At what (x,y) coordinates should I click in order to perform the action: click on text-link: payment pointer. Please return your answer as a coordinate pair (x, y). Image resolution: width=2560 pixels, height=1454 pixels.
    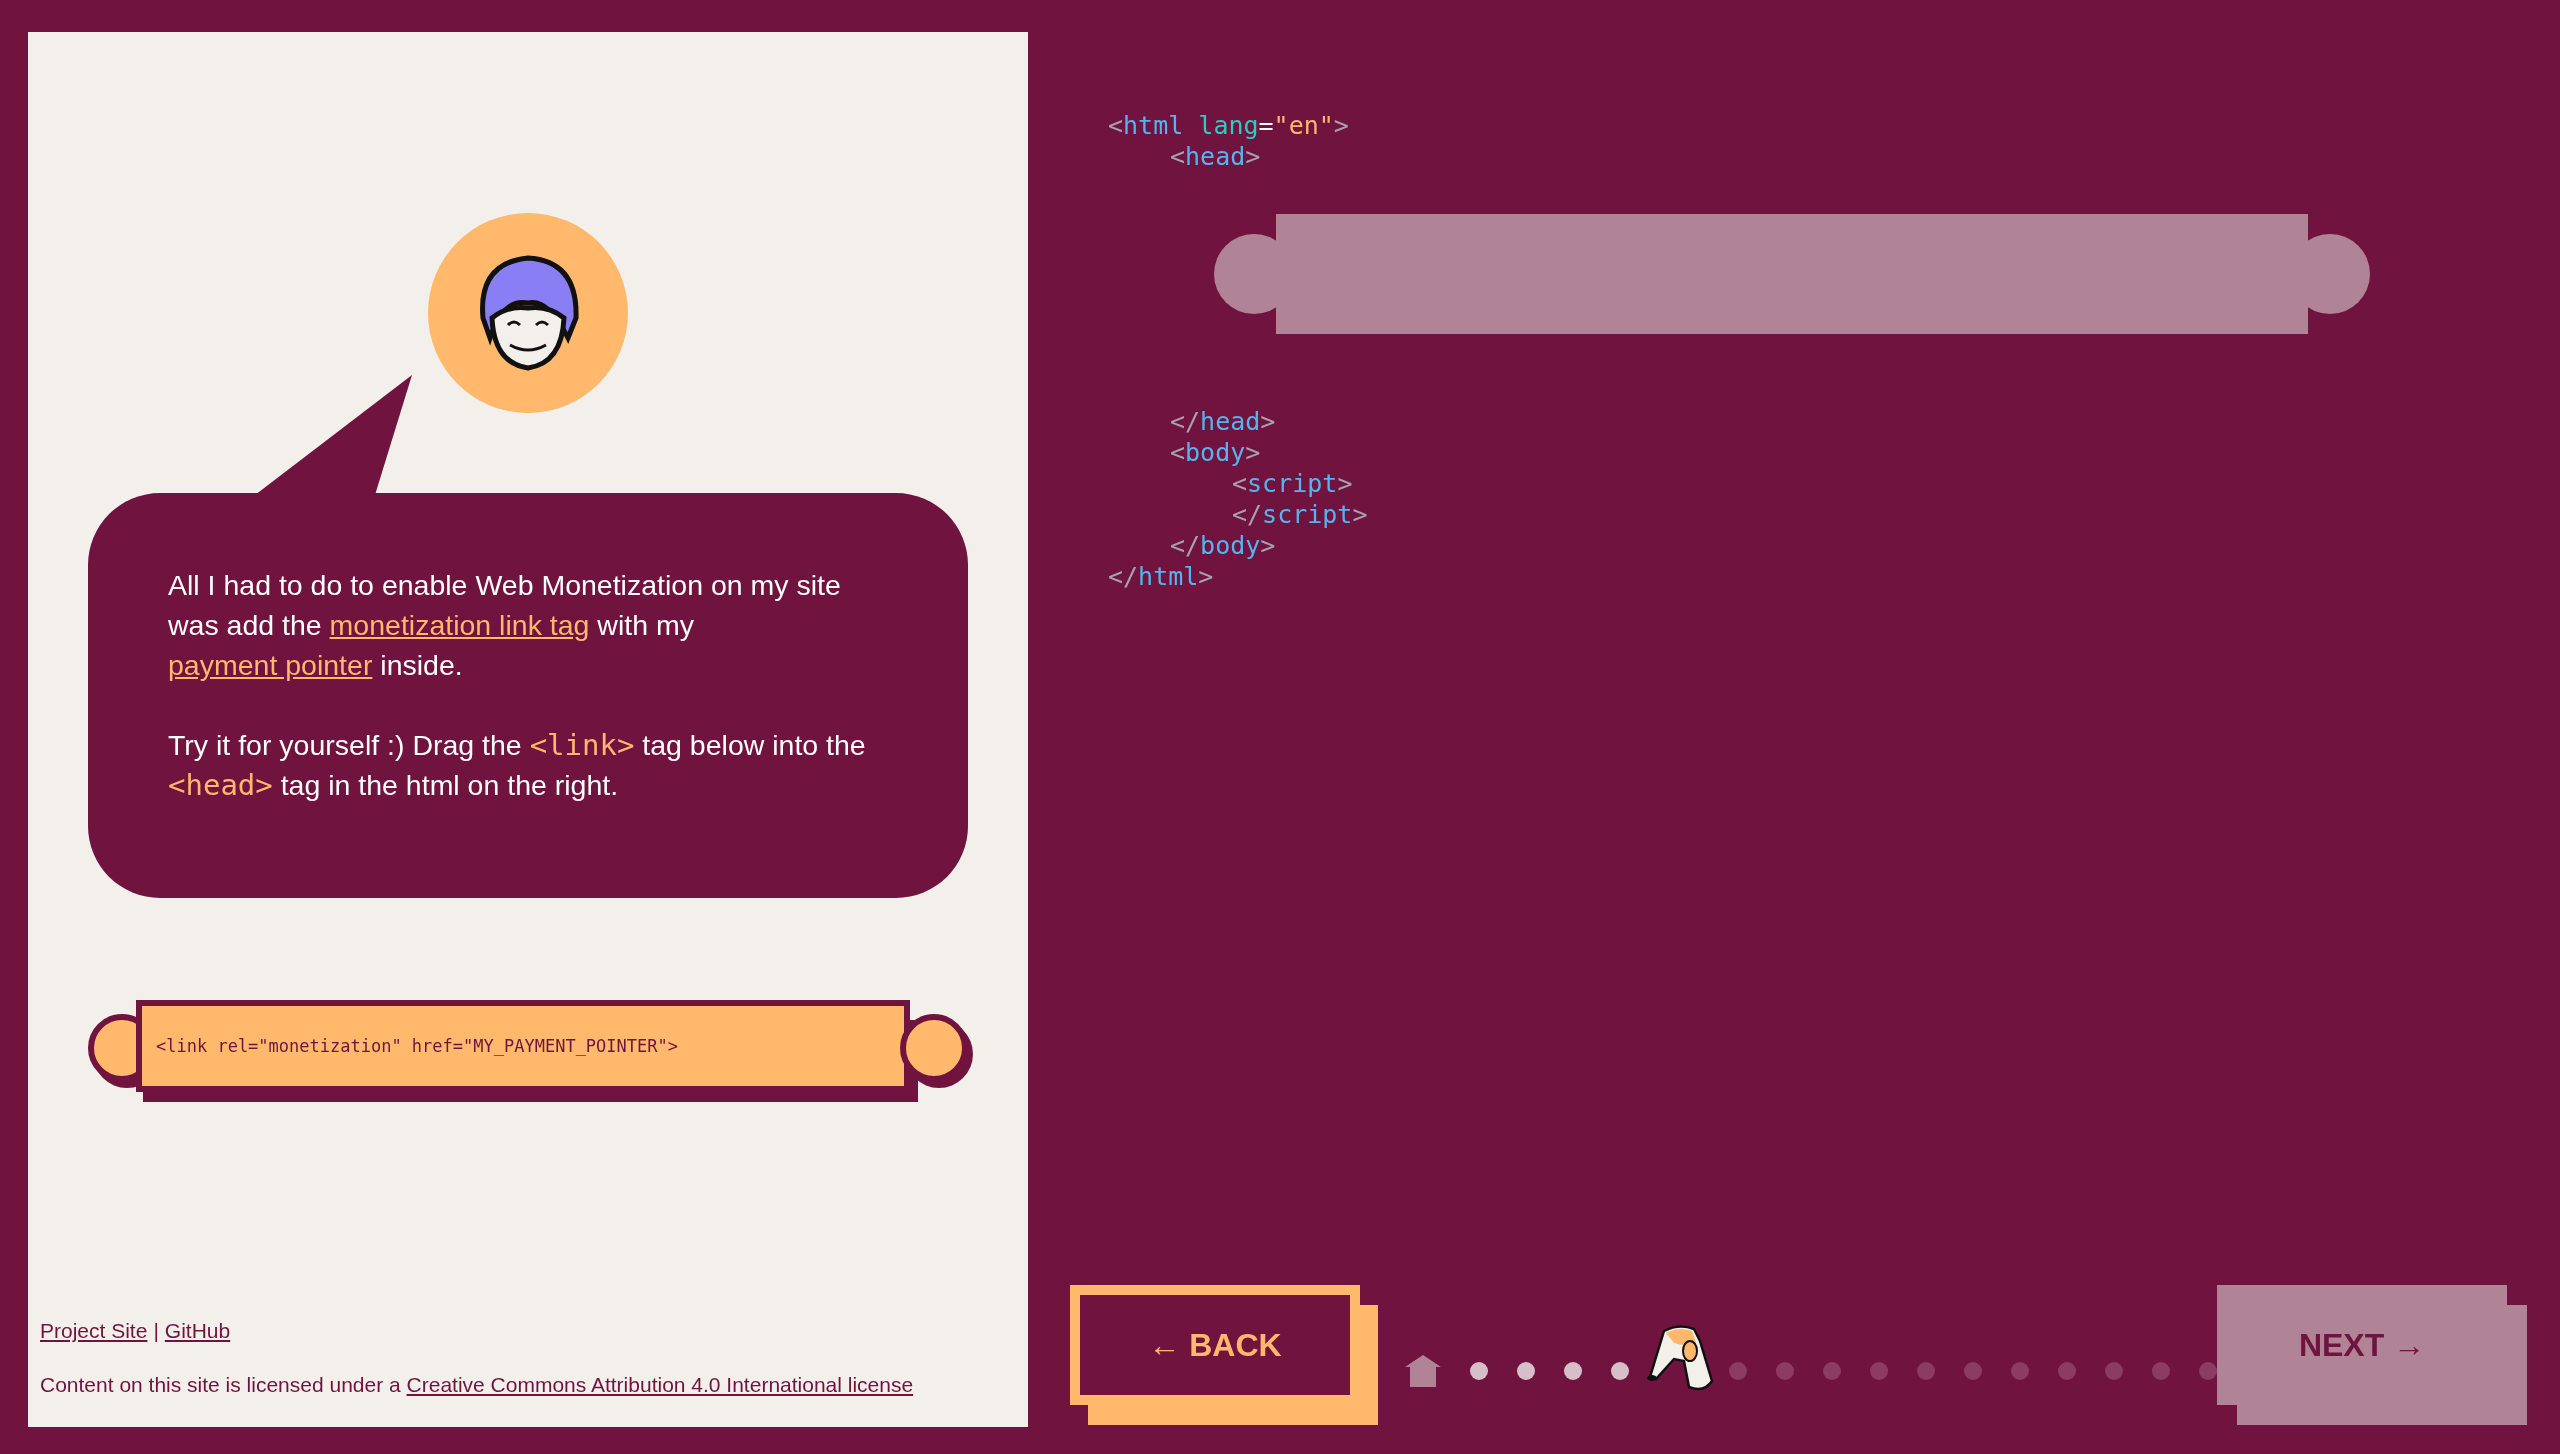
    Looking at the image, I should click on (270, 665).